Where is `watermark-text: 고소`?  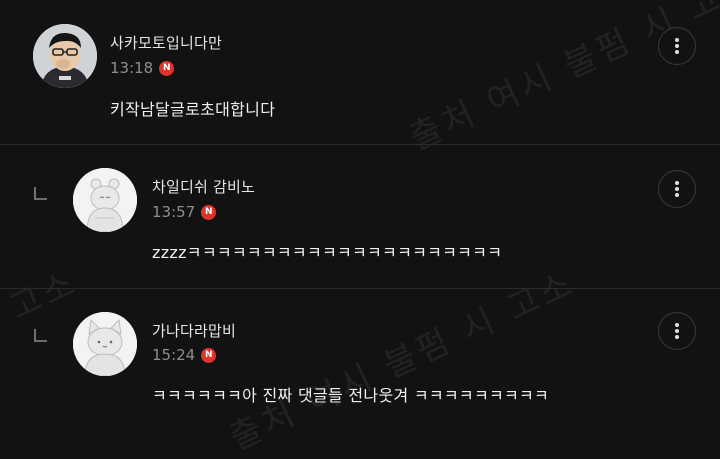
watermark-text: 고소 is located at coordinates (44, 295).